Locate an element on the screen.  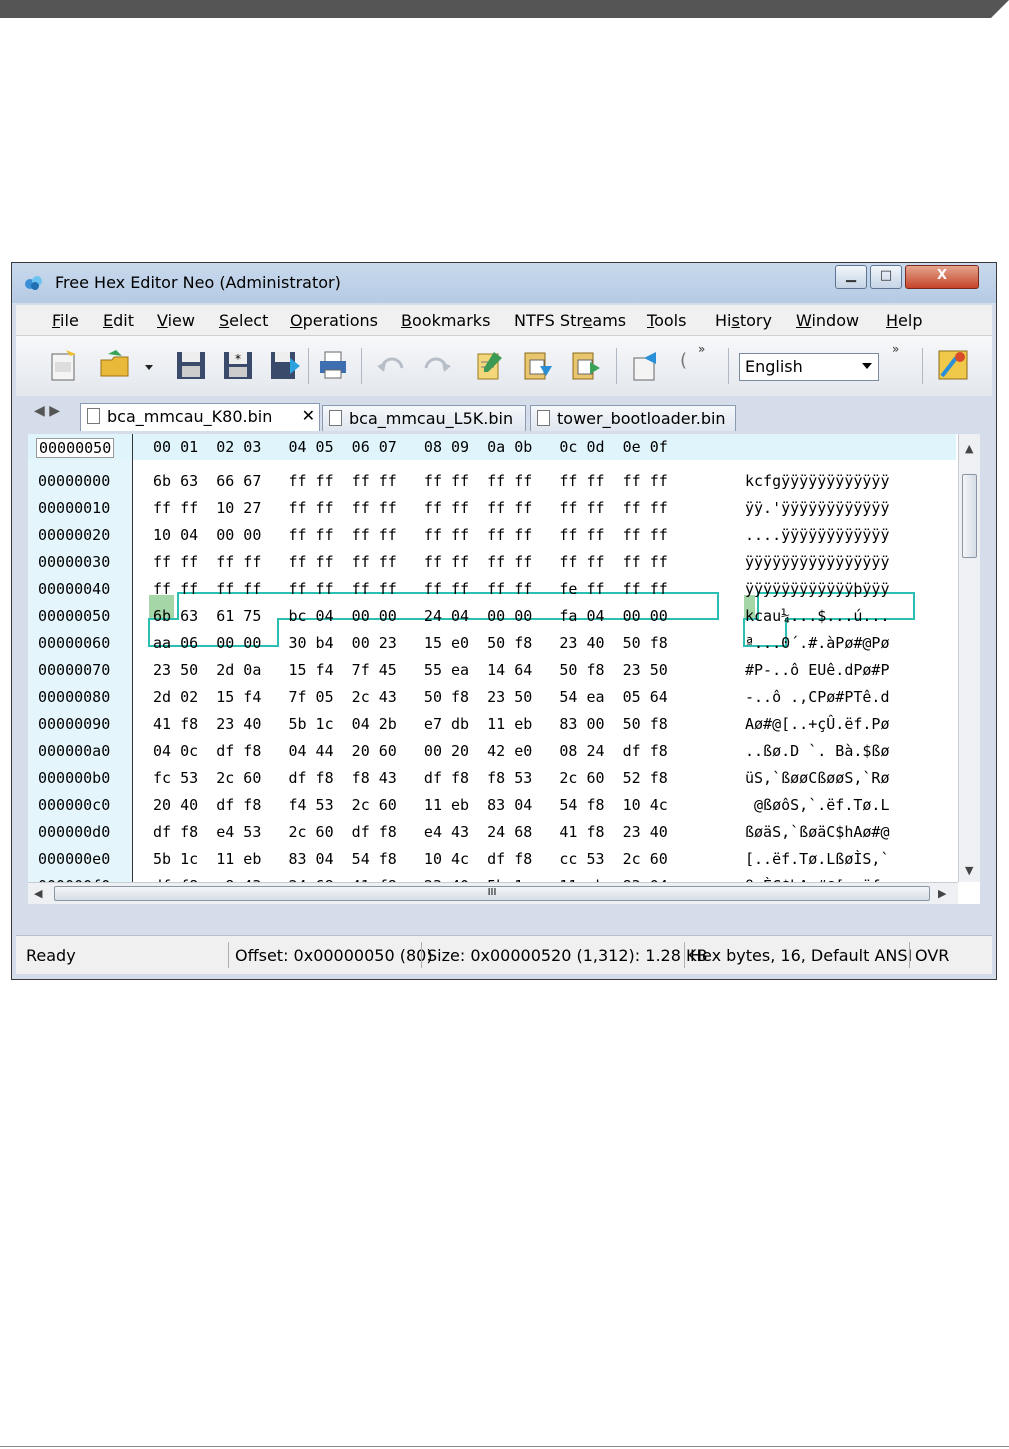
row-offset: 000000b0 is located at coordinates (74, 778).